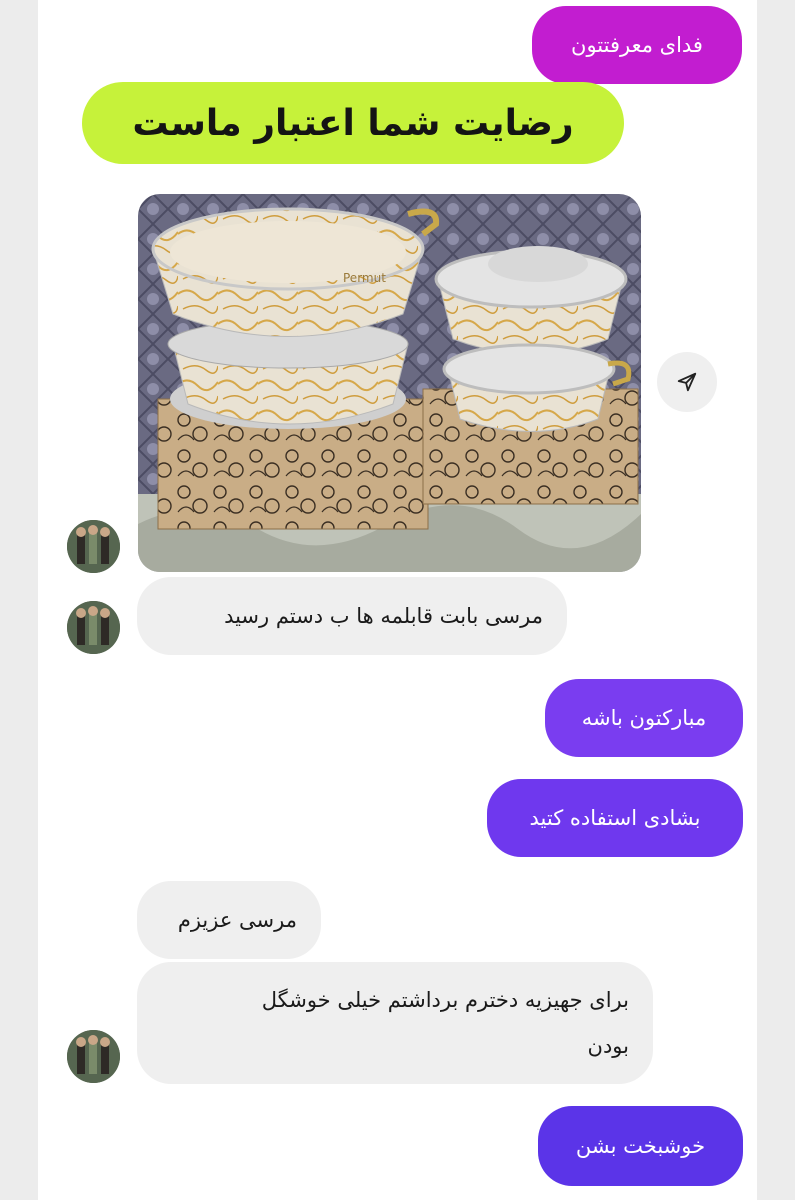 The image size is (795, 1200). I want to click on incoming-message-1: مرسی بابت قابلمه ها ب دستم رسید, so click(352, 616).